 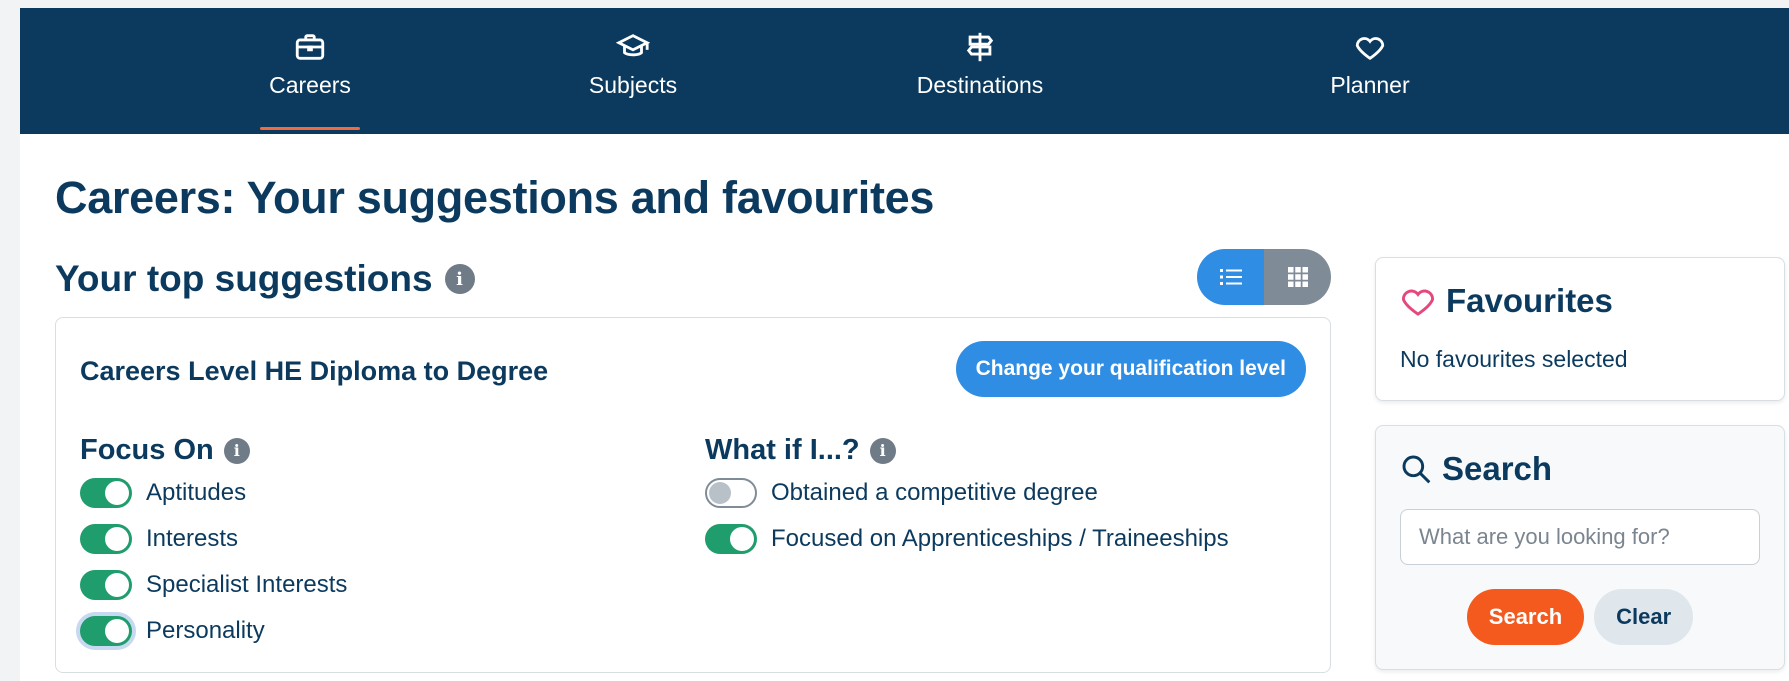 I want to click on toggle-row-aptitudes: Aptitudes, so click(x=163, y=493).